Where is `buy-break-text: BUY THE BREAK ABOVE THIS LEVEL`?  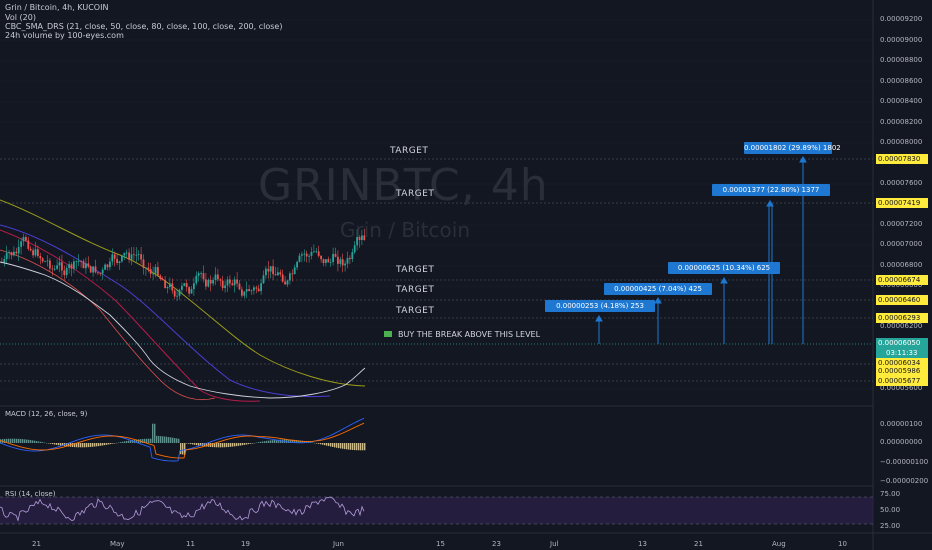 buy-break-text: BUY THE BREAK ABOVE THIS LEVEL is located at coordinates (469, 334).